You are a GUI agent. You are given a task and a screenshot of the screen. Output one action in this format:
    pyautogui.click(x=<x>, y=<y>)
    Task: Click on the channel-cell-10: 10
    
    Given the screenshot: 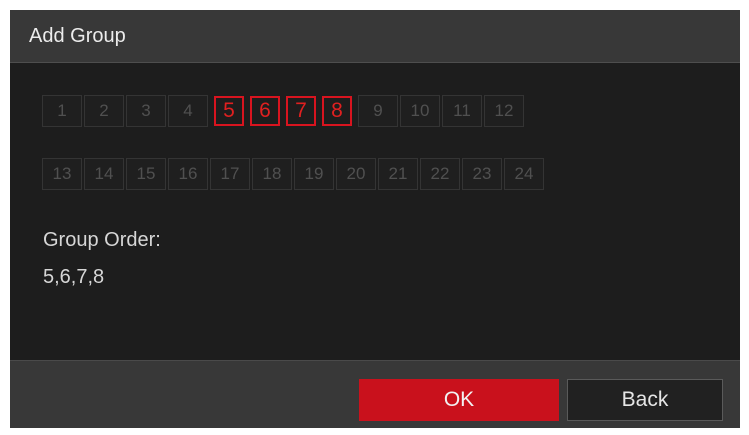 What is the action you would take?
    pyautogui.click(x=420, y=111)
    